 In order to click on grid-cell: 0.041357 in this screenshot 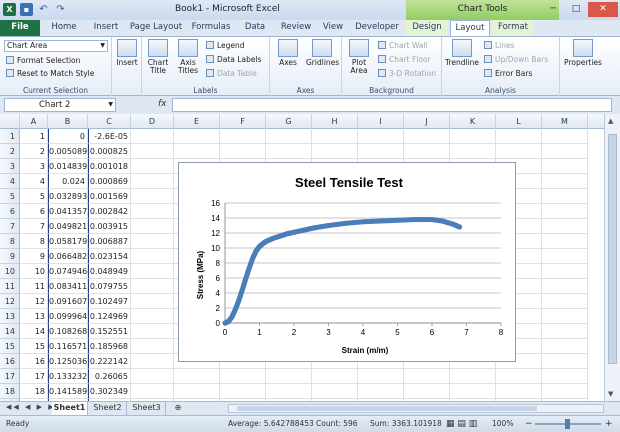, I will do `click(68, 211)`.